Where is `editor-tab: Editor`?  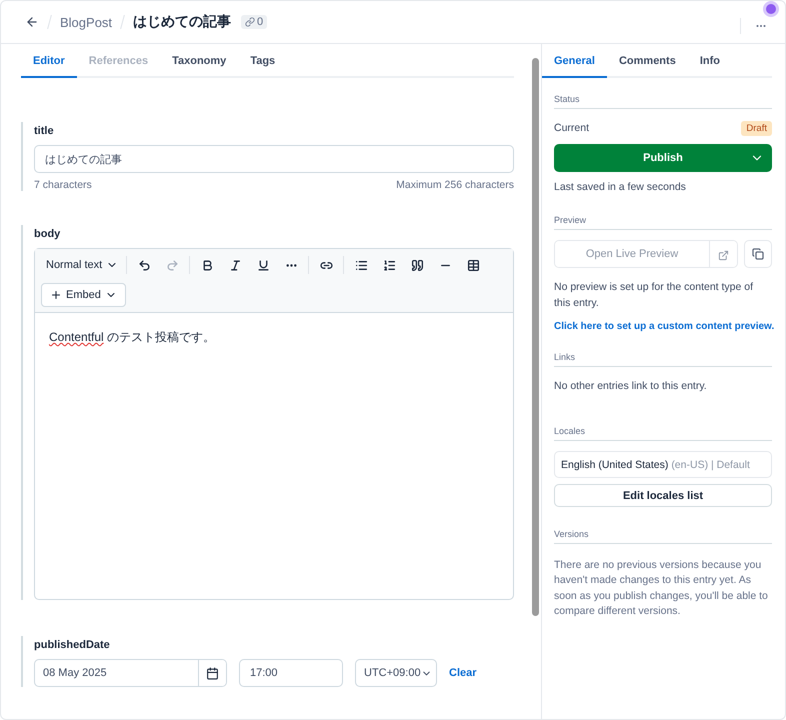 editor-tab: Editor is located at coordinates (49, 61).